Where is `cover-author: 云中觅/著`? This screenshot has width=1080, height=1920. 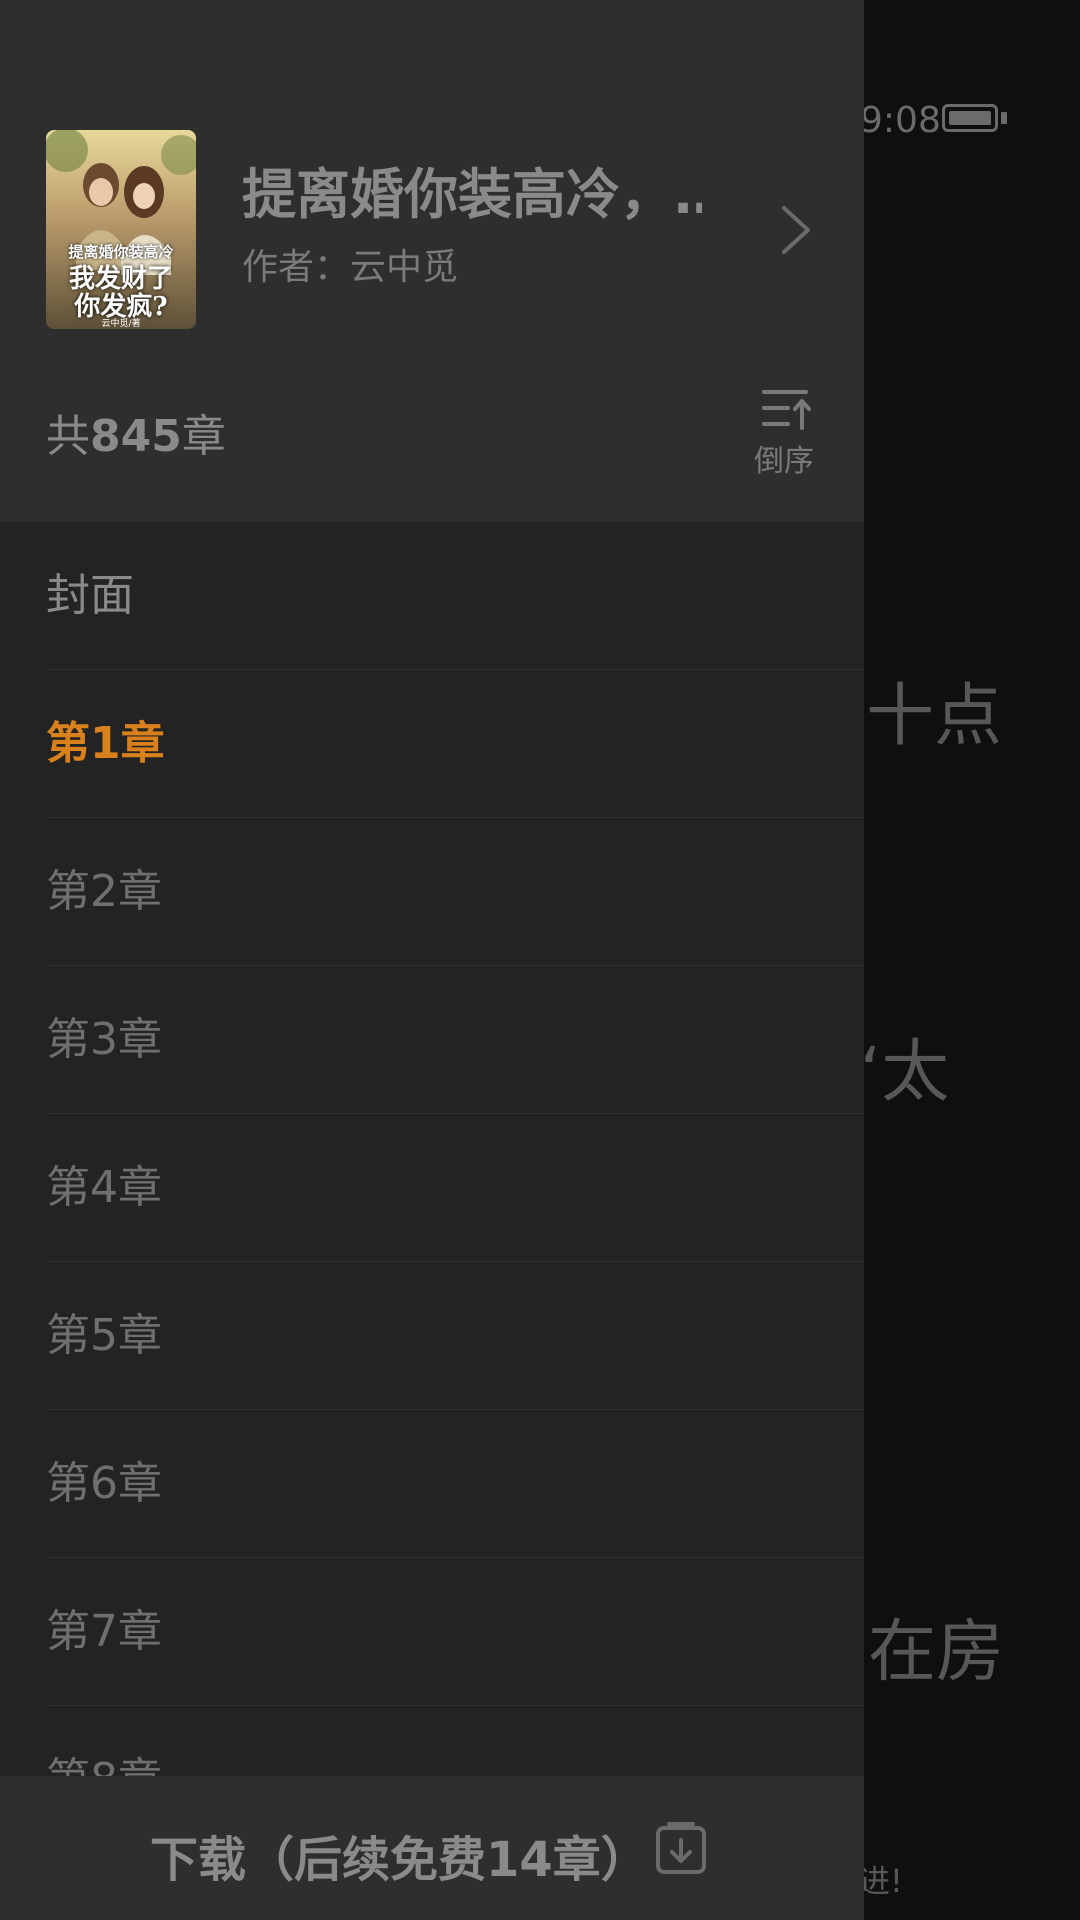
cover-author: 云中觅/著 is located at coordinates (121, 324).